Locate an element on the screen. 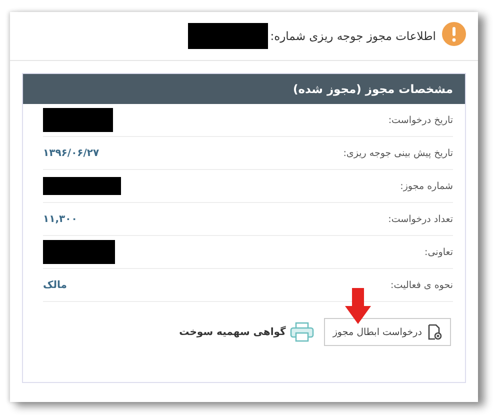 This screenshot has width=500, height=416. field-value: ۱۱,۳۰۰ is located at coordinates (60, 219).